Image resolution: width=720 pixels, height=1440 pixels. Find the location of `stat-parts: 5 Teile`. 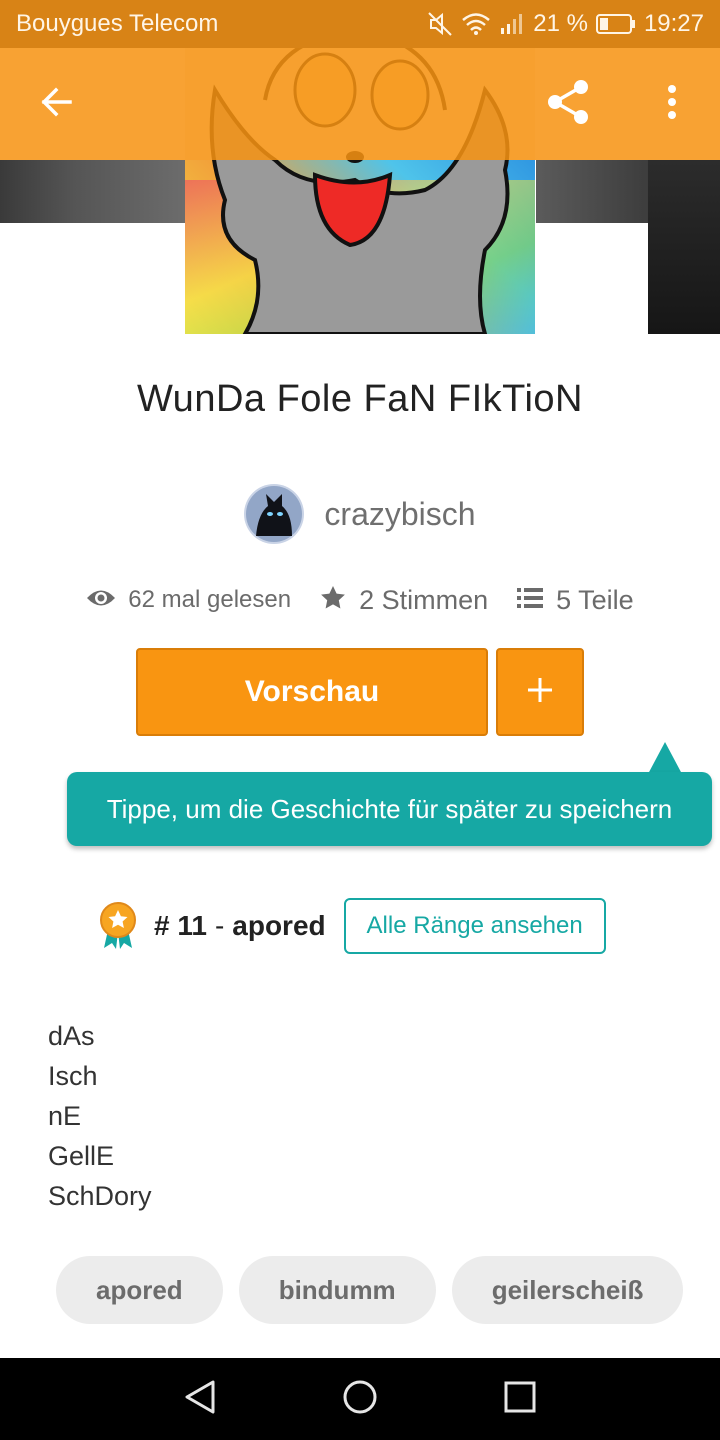

stat-parts: 5 Teile is located at coordinates (575, 600).